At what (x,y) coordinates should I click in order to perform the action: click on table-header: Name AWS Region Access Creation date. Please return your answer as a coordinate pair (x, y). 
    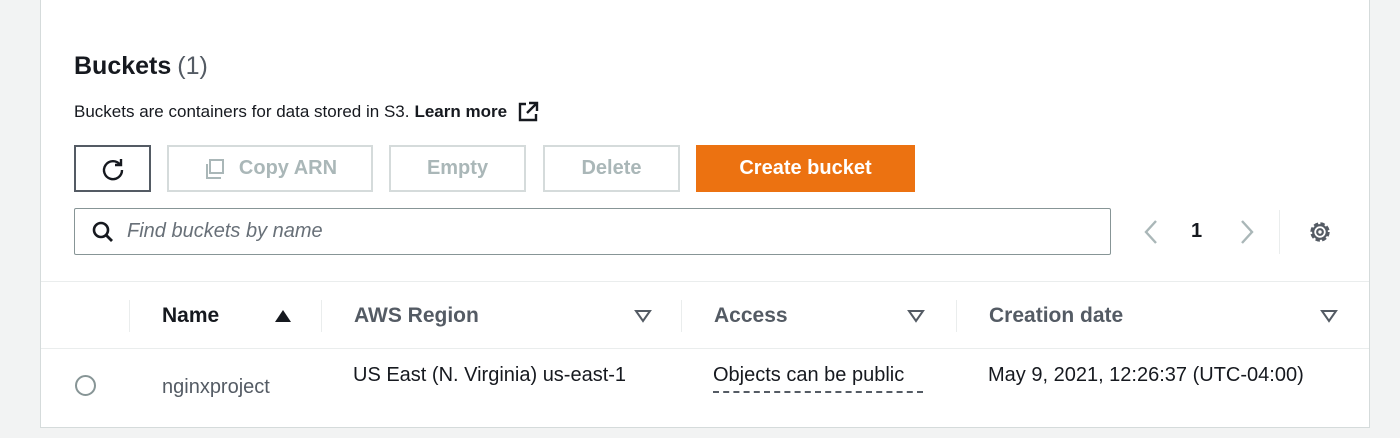
    Looking at the image, I should click on (705, 315).